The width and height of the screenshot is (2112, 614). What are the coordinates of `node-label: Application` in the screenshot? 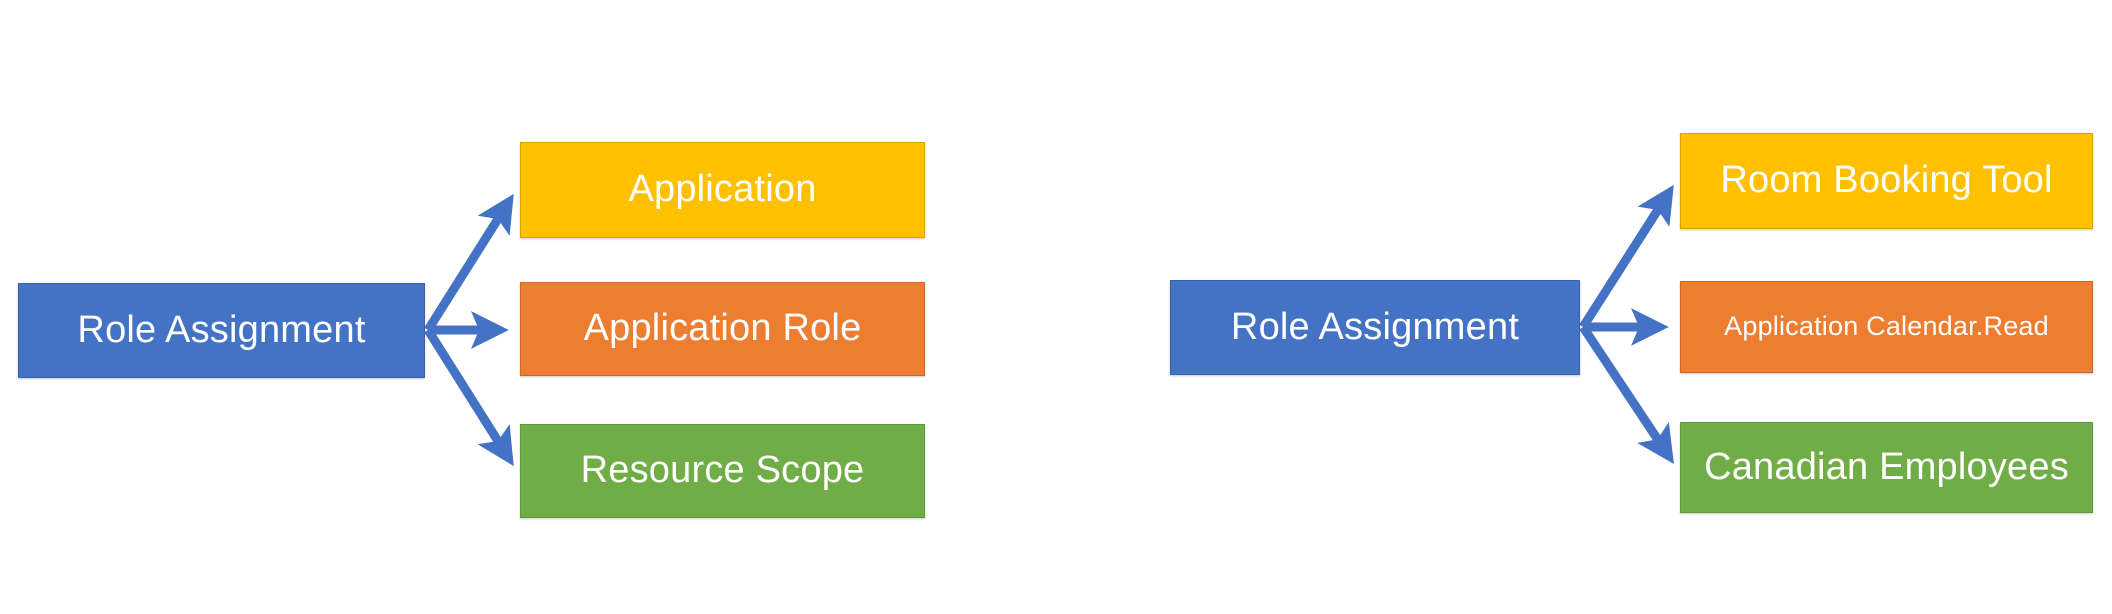 It's located at (722, 189).